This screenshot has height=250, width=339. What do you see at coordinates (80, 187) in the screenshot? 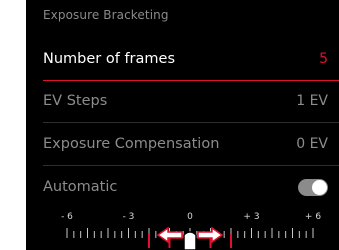
I see `menu-item-label: Automatic` at bounding box center [80, 187].